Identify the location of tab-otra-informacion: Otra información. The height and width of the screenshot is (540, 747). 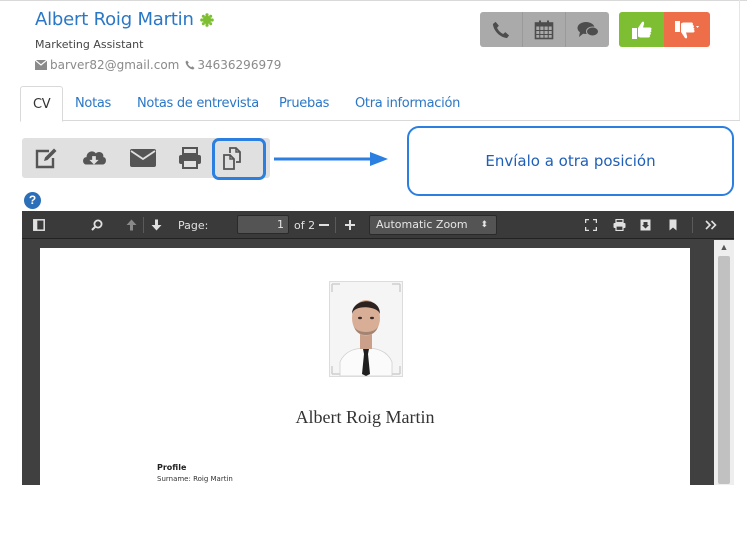
(407, 103).